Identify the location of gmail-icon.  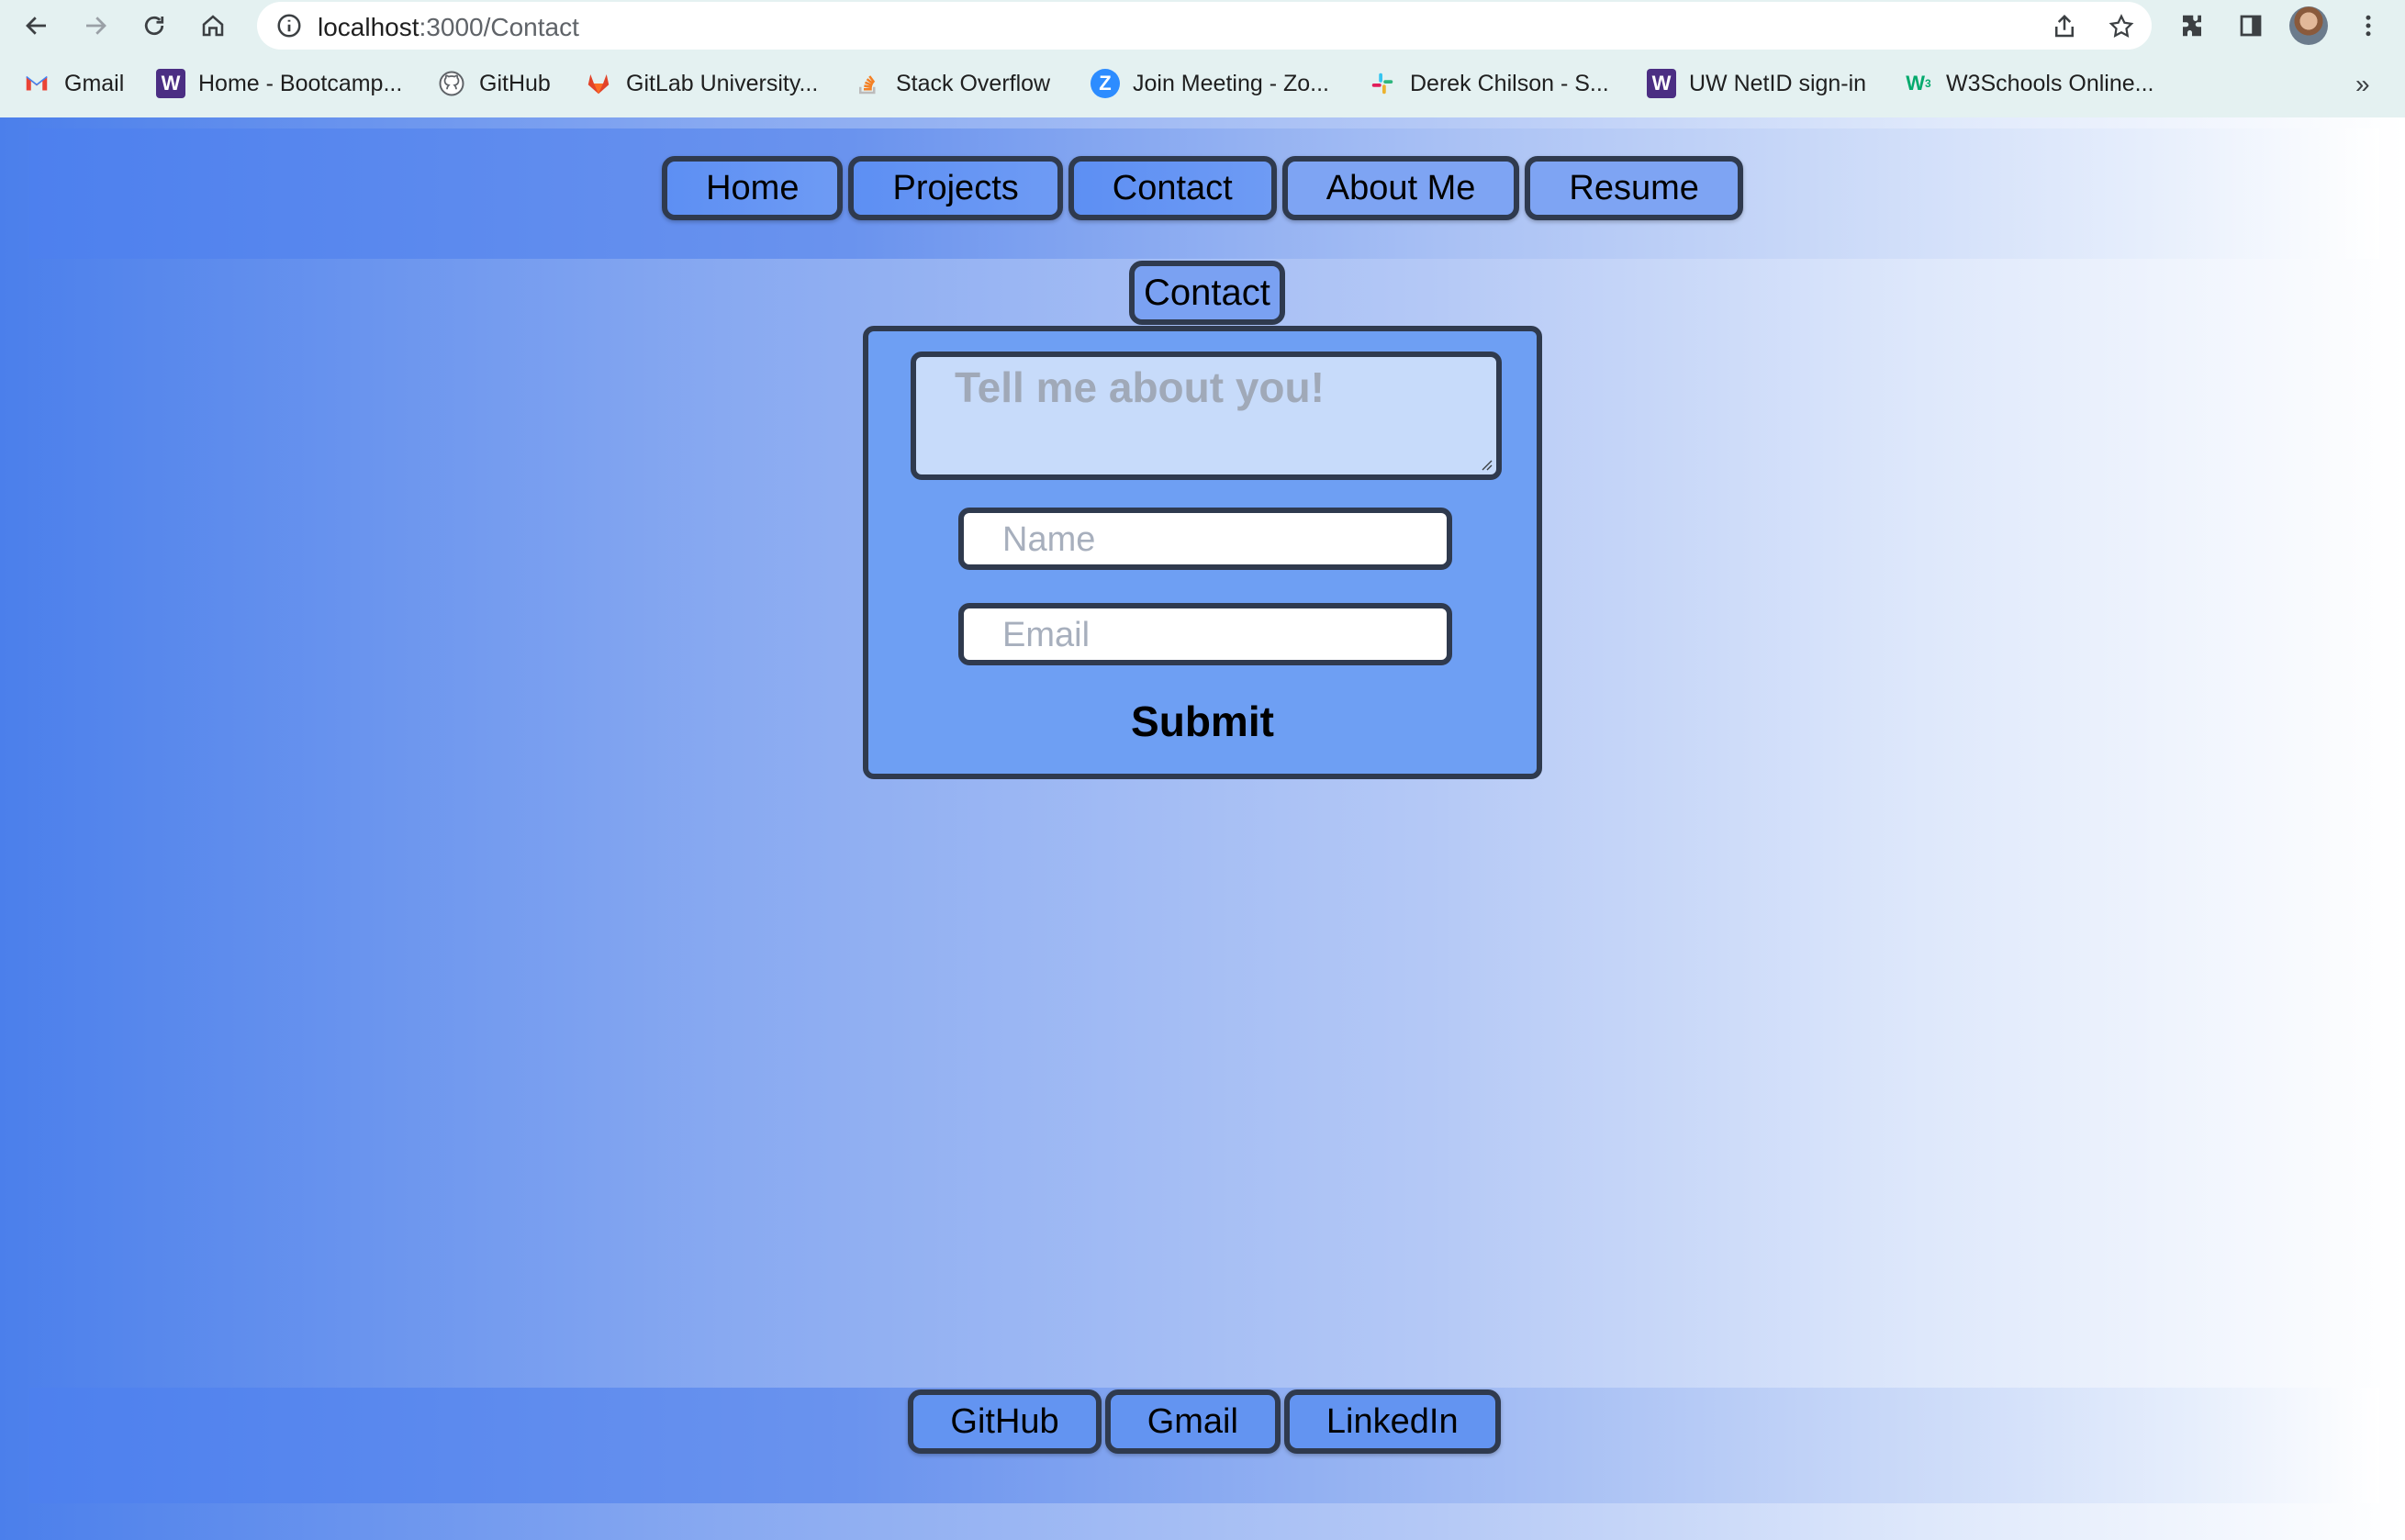
(36, 83).